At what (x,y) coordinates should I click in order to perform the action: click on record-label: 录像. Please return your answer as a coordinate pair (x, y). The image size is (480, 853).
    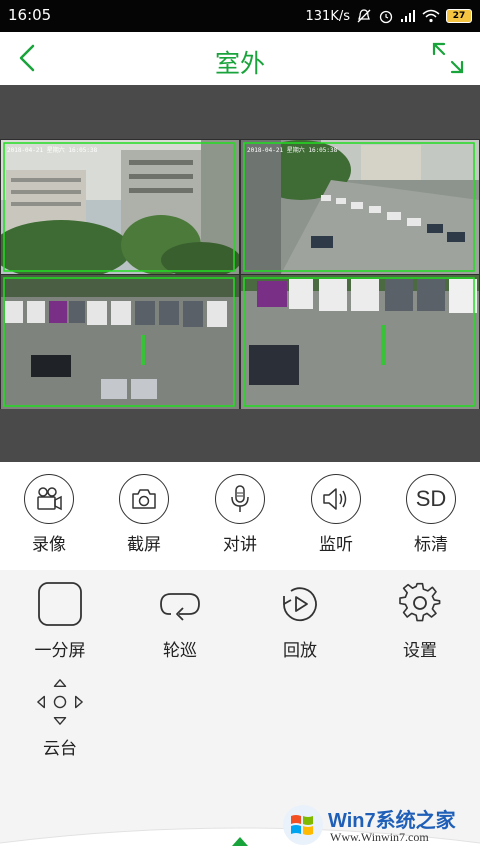
    Looking at the image, I should click on (49, 545).